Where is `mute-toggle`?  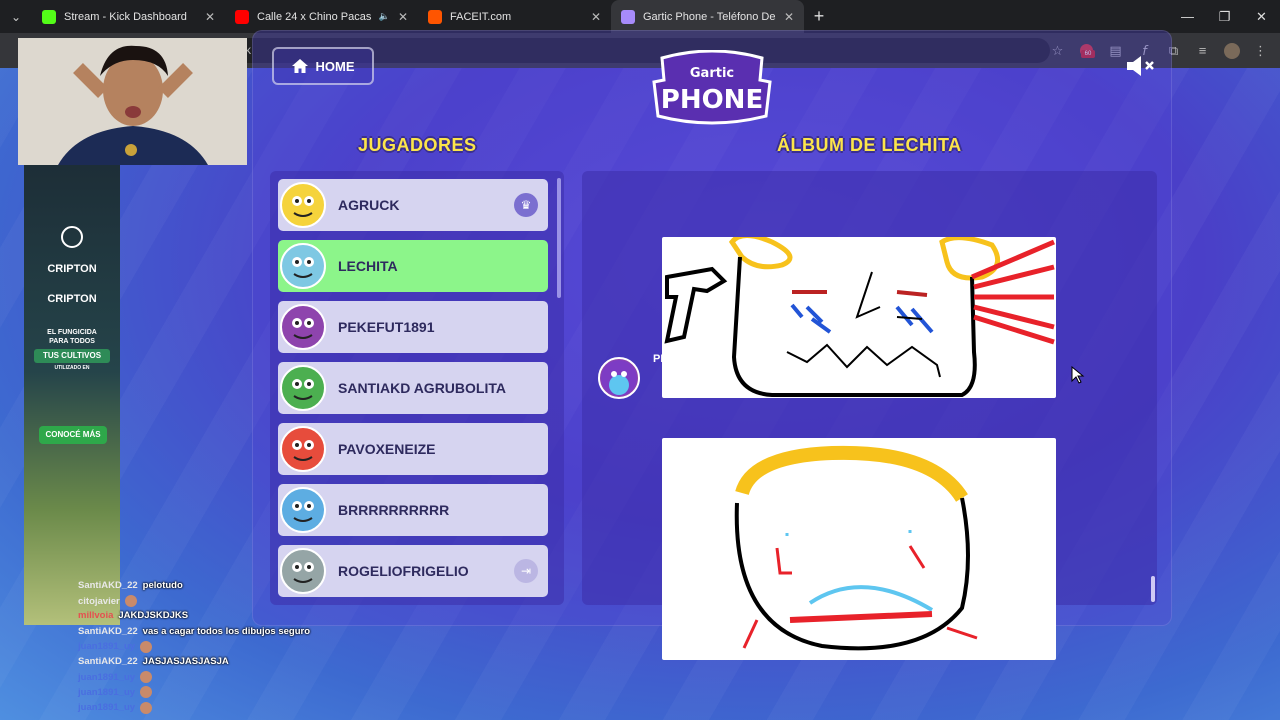 mute-toggle is located at coordinates (1142, 66).